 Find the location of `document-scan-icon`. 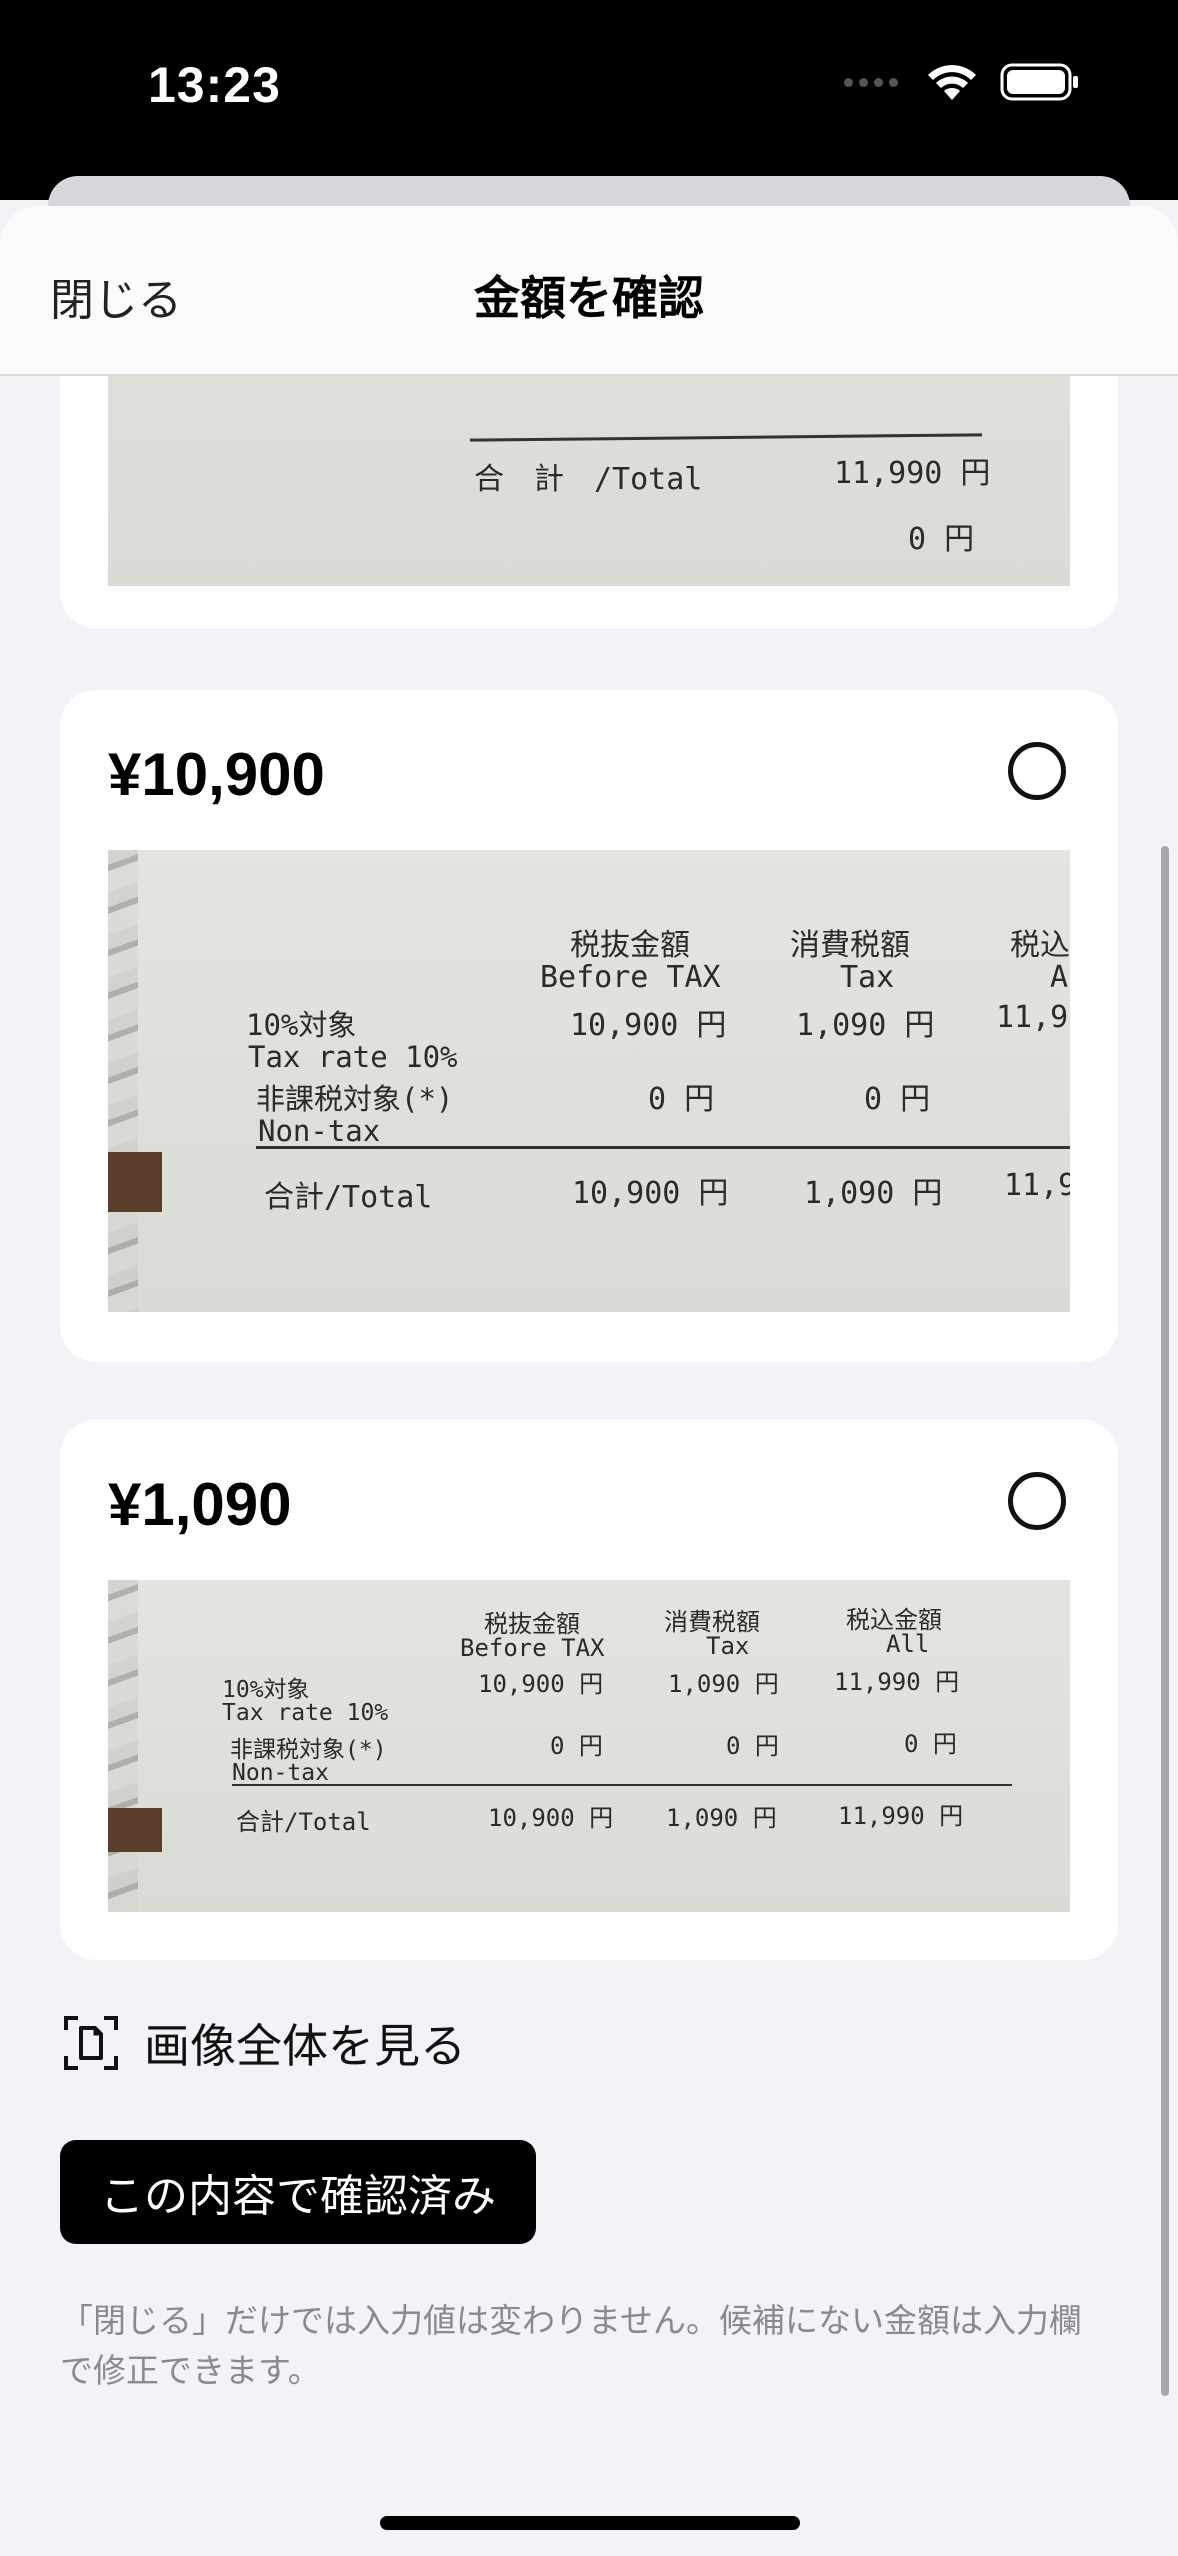

document-scan-icon is located at coordinates (91, 2043).